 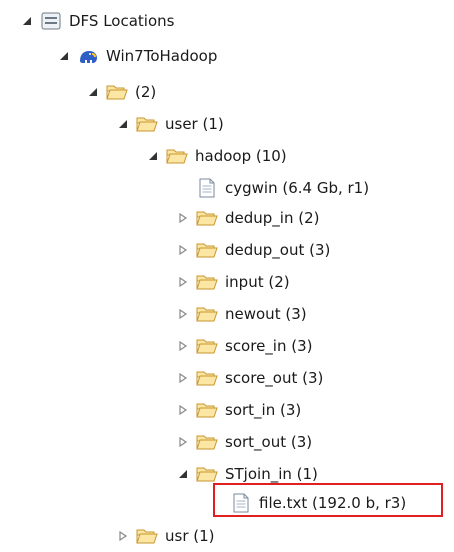 What do you see at coordinates (328, 500) in the screenshot?
I see `highlight-box` at bounding box center [328, 500].